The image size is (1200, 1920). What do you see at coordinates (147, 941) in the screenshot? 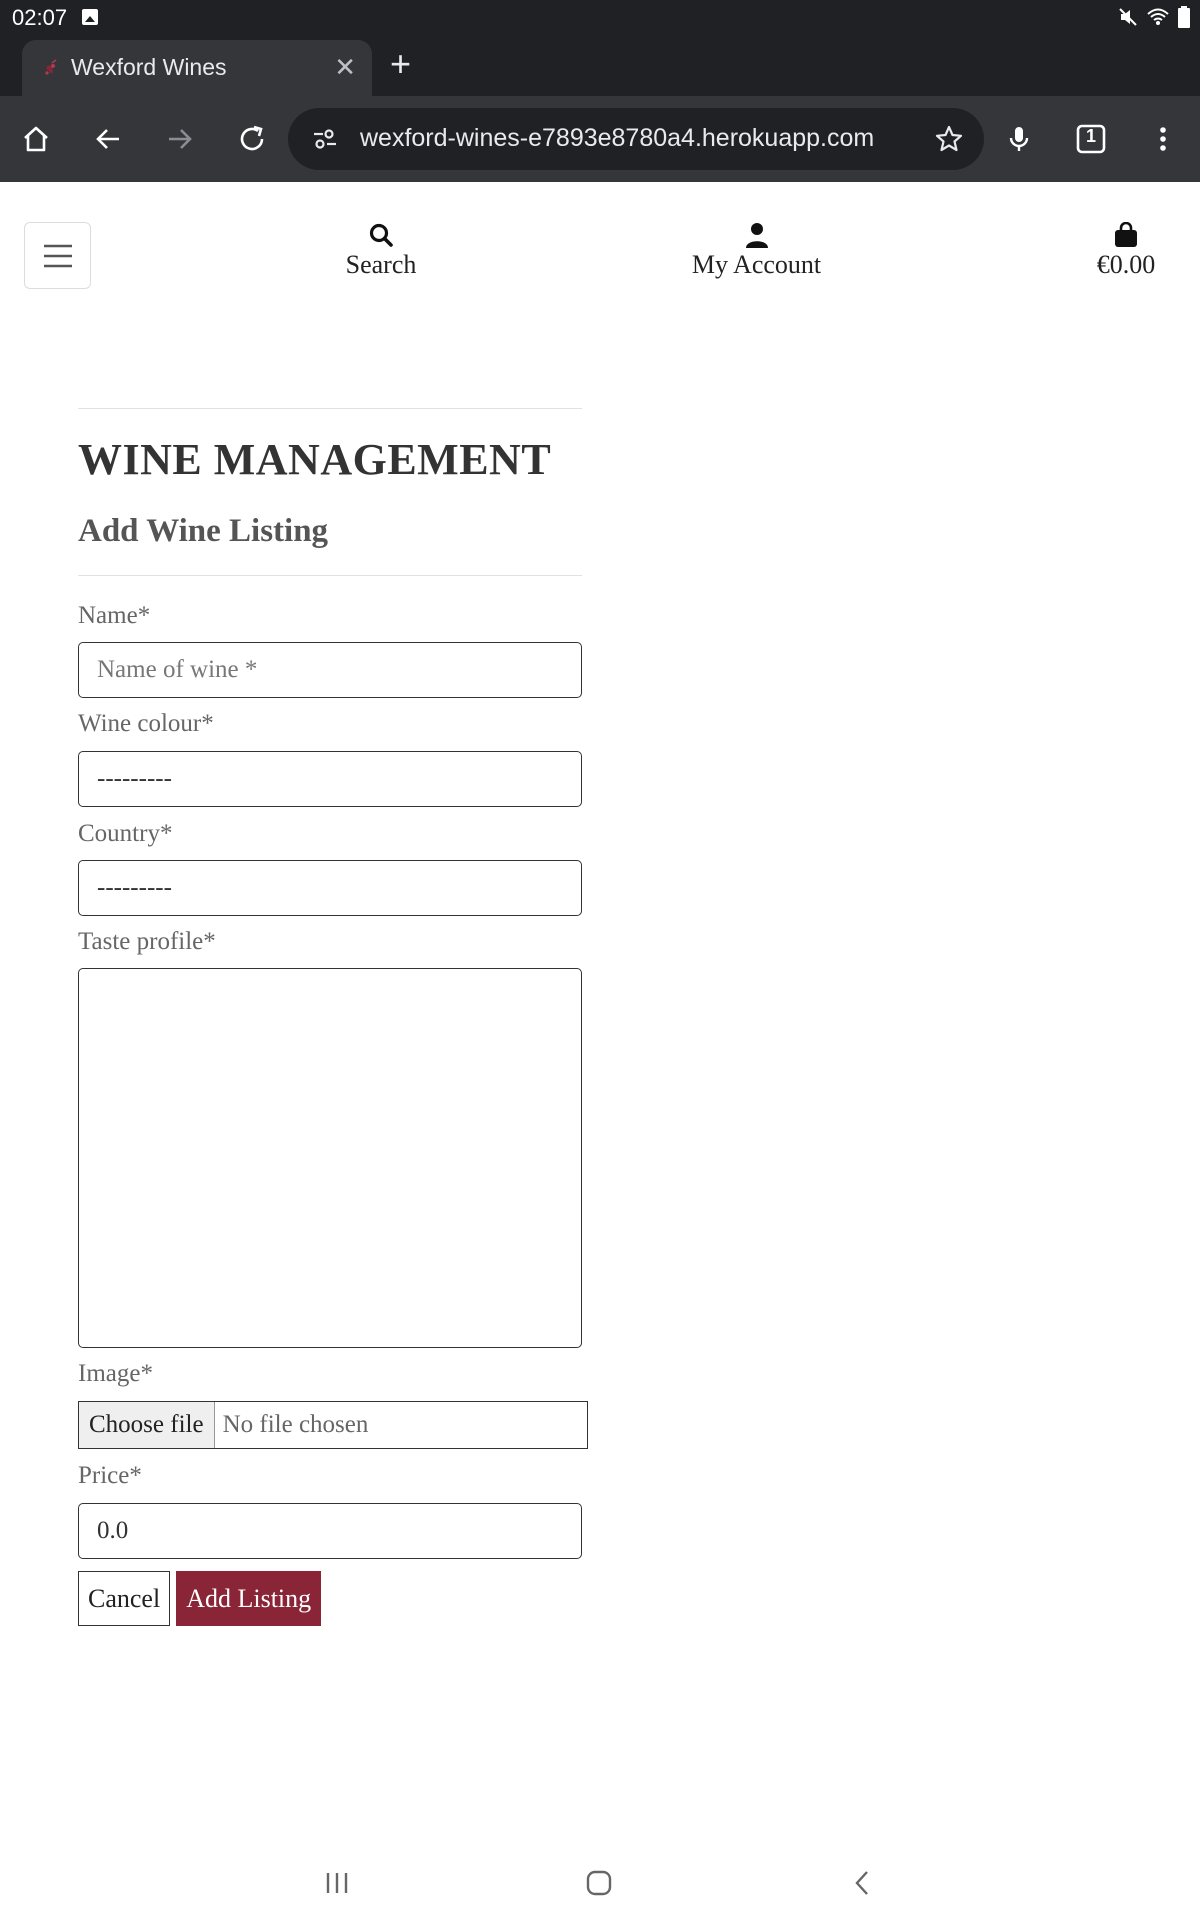
I see `taste-profile-label: Taste profile*` at bounding box center [147, 941].